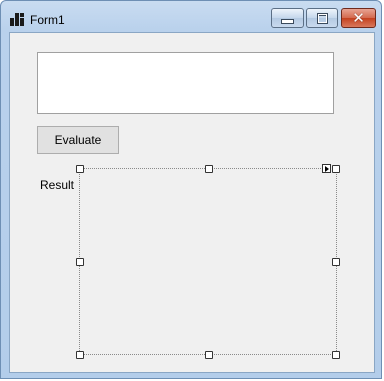 Image resolution: width=384 pixels, height=381 pixels. I want to click on resize-handle-left, so click(80, 262).